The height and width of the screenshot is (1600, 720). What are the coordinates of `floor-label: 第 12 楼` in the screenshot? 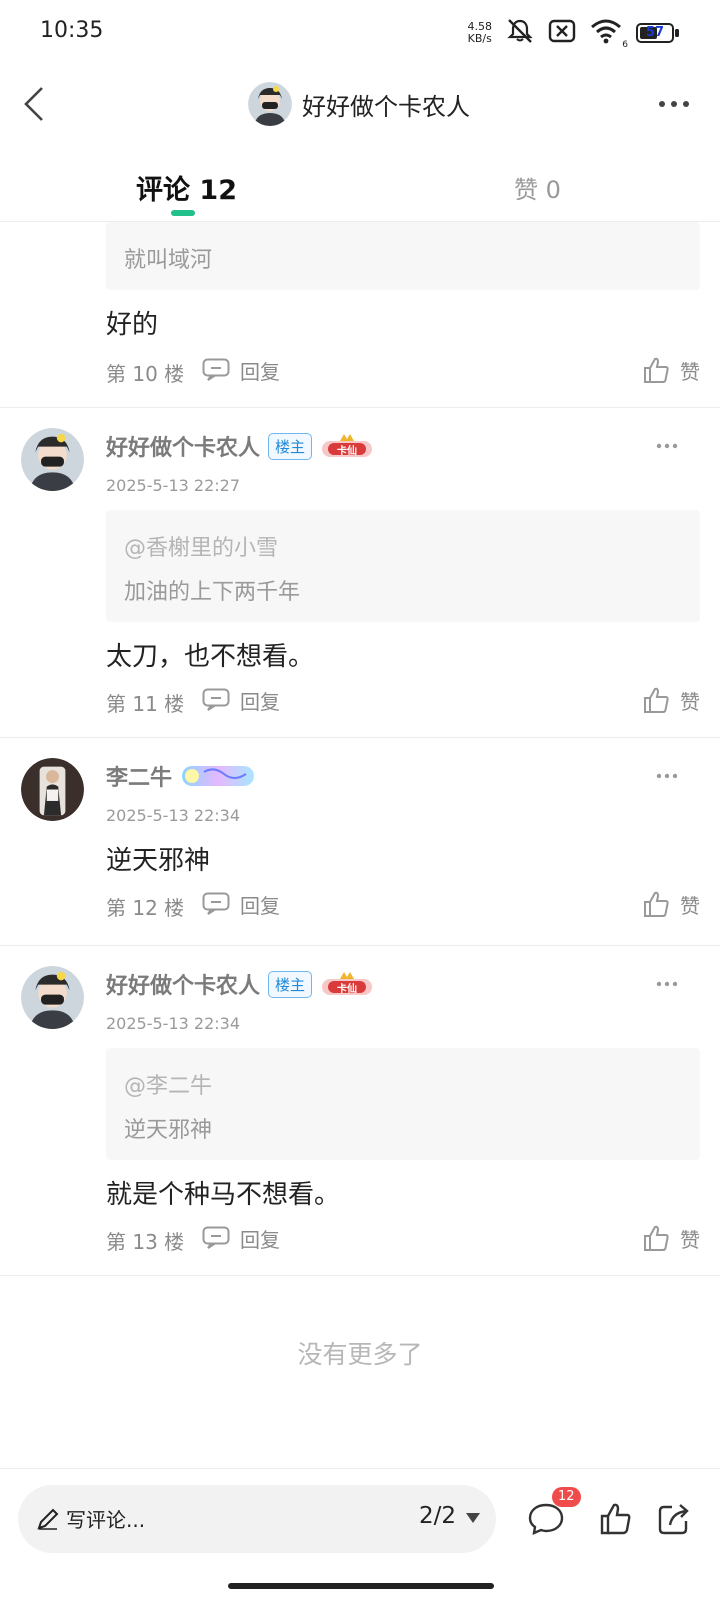 It's located at (145, 908).